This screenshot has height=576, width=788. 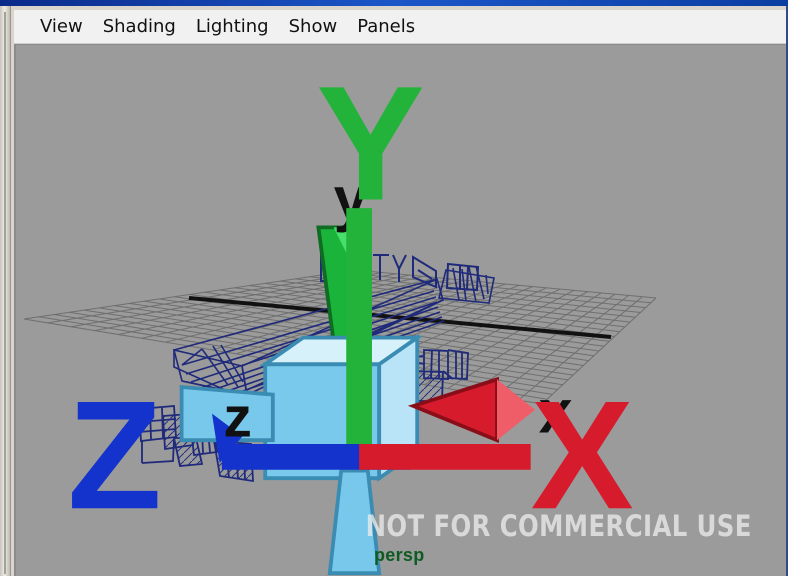 I want to click on camera-name-label: persp, so click(x=399, y=555).